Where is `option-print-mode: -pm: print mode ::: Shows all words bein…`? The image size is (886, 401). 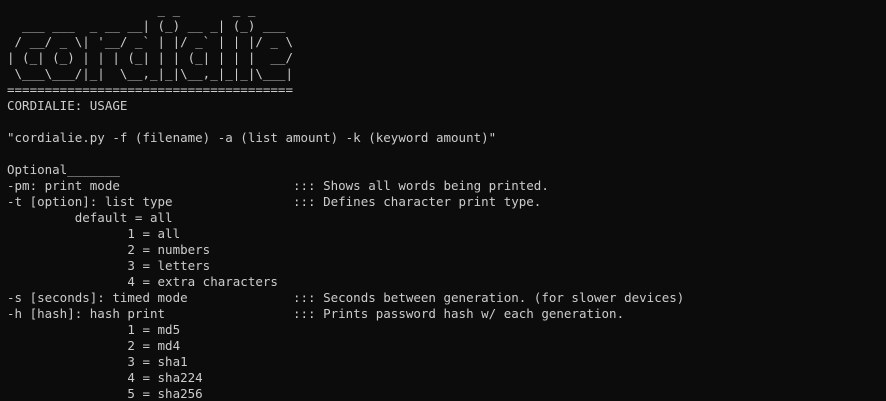
option-print-mode: -pm: print mode ::: Shows all words bein… is located at coordinates (278, 185).